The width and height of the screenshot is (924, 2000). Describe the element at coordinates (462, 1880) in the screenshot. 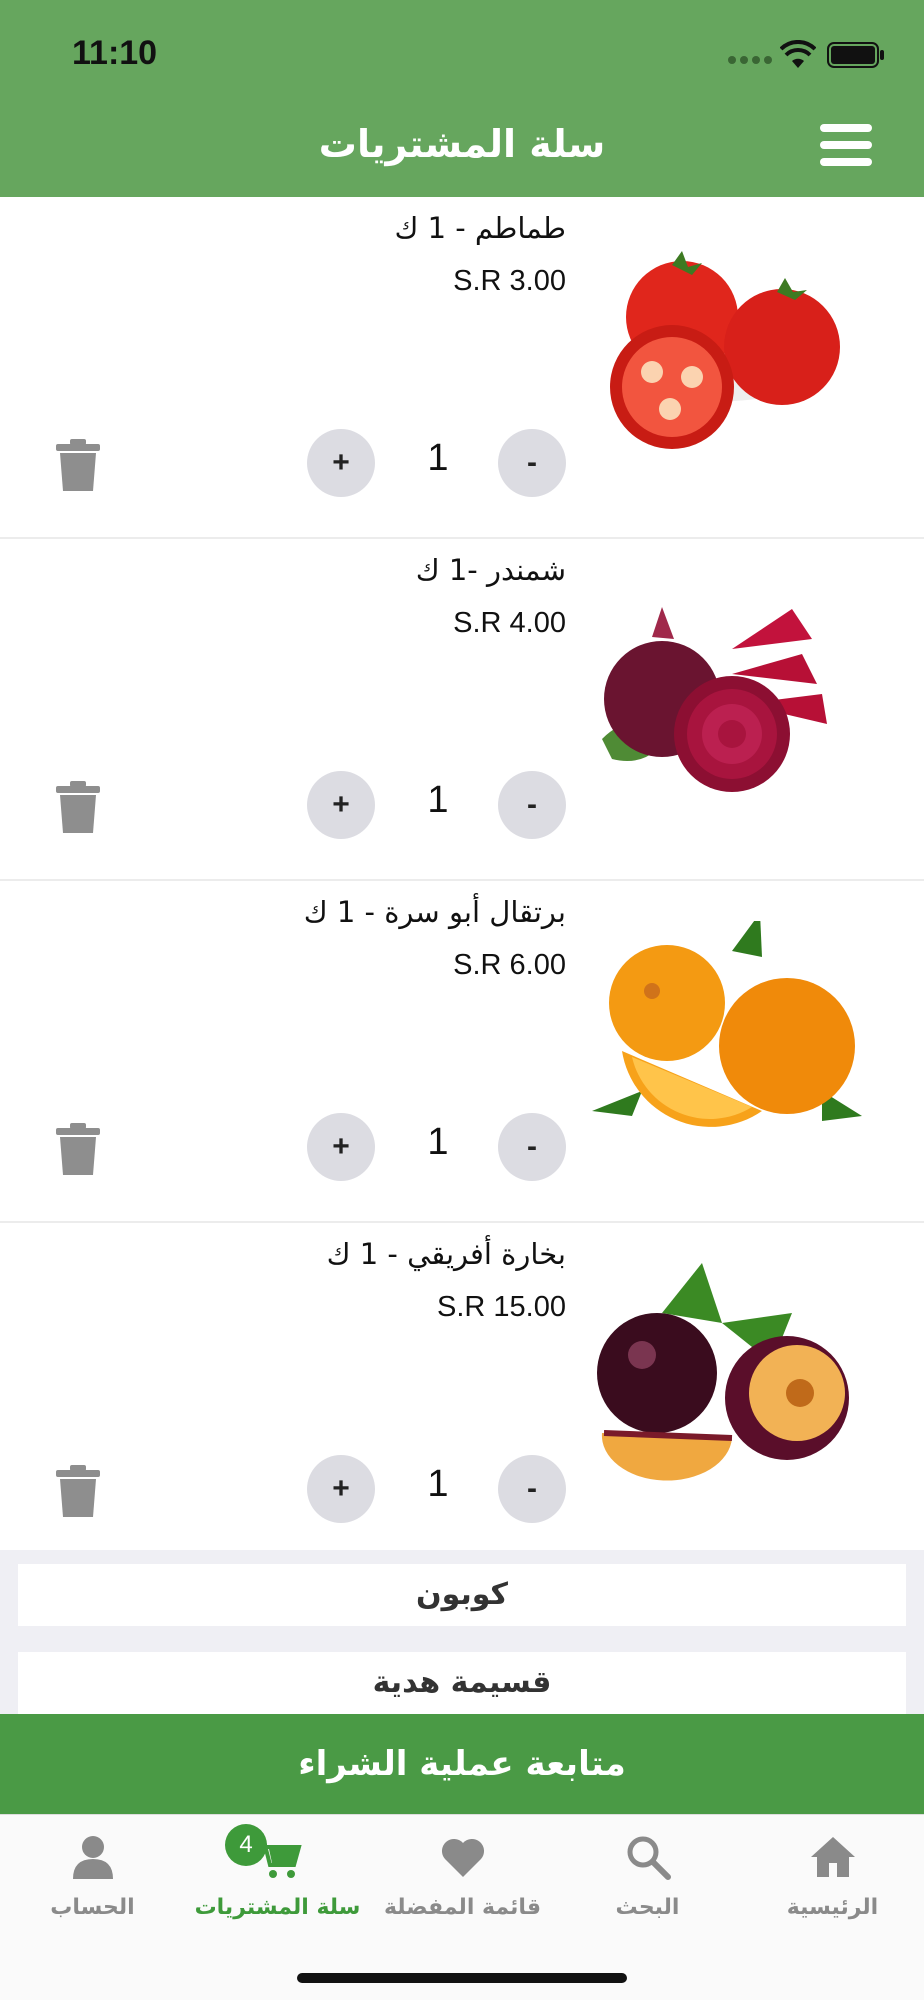

I see `tab-favorites: قائمة المفضلة` at that location.